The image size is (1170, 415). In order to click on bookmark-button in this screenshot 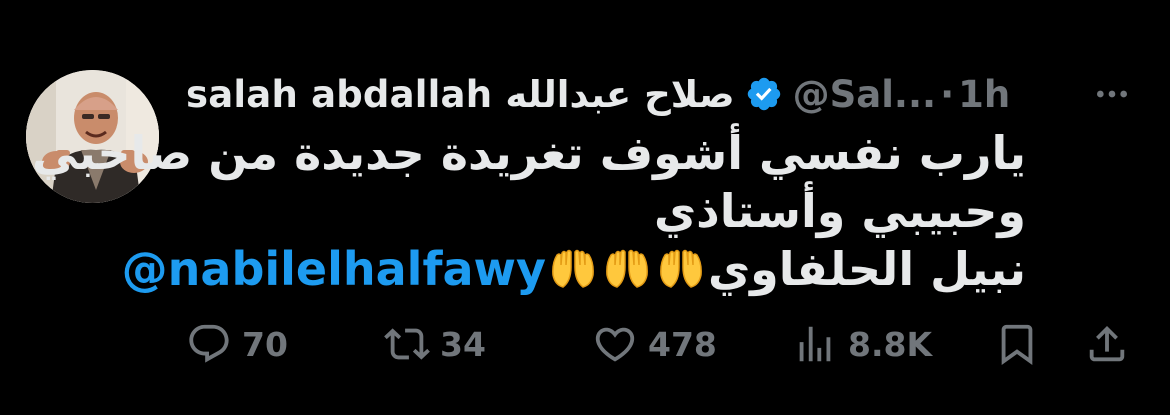, I will do `click(1017, 344)`.